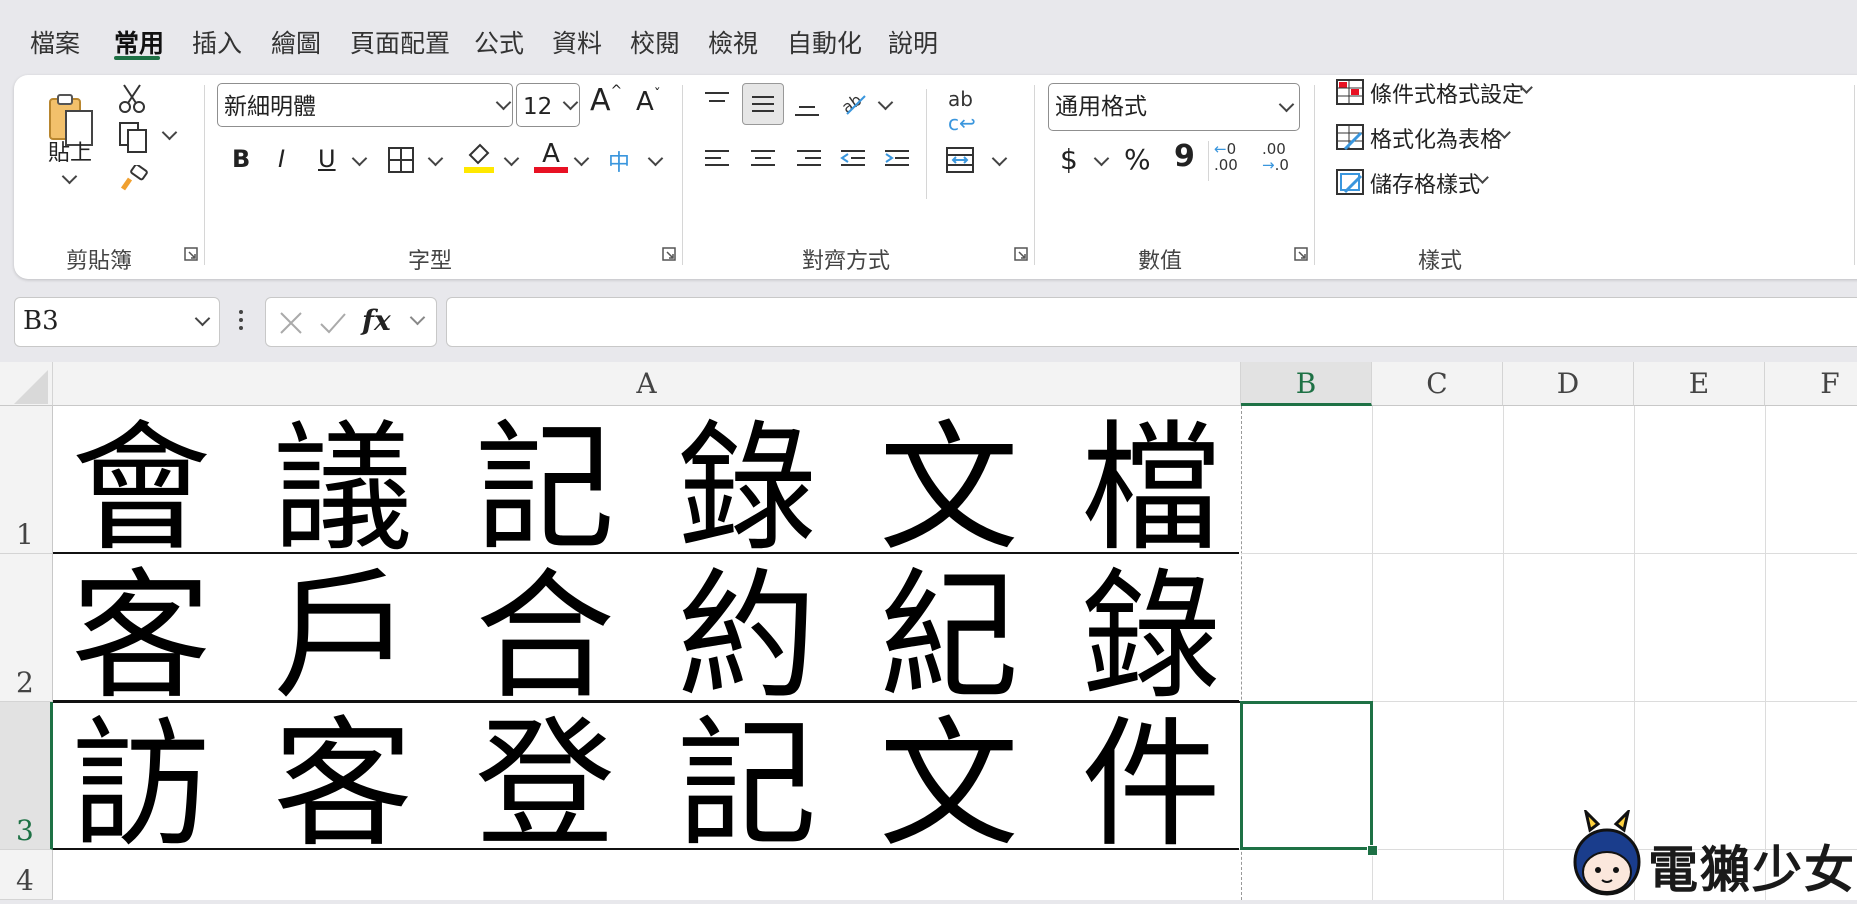 Image resolution: width=1857 pixels, height=904 pixels. What do you see at coordinates (26, 875) in the screenshot?
I see `row-header-4: 4` at bounding box center [26, 875].